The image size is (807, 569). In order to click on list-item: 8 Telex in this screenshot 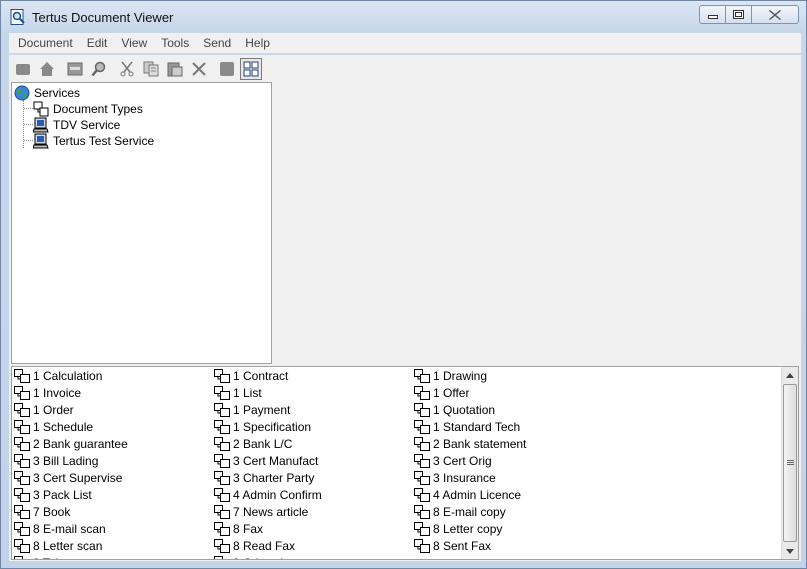, I will do `click(42, 557)`.